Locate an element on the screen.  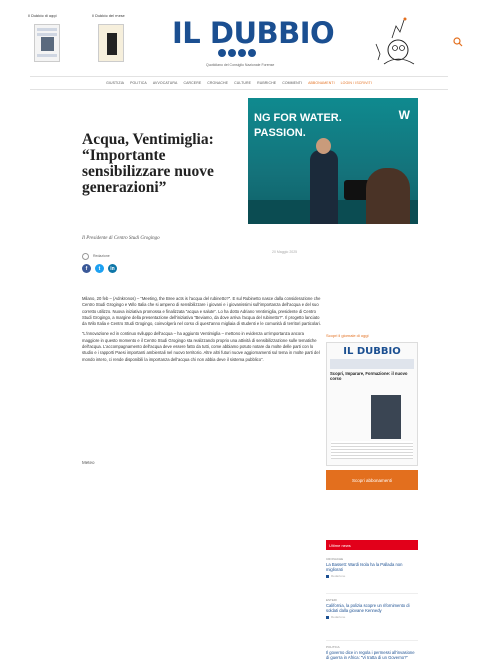
article-date: 20 Maggio 2025 is located at coordinates (285, 252).